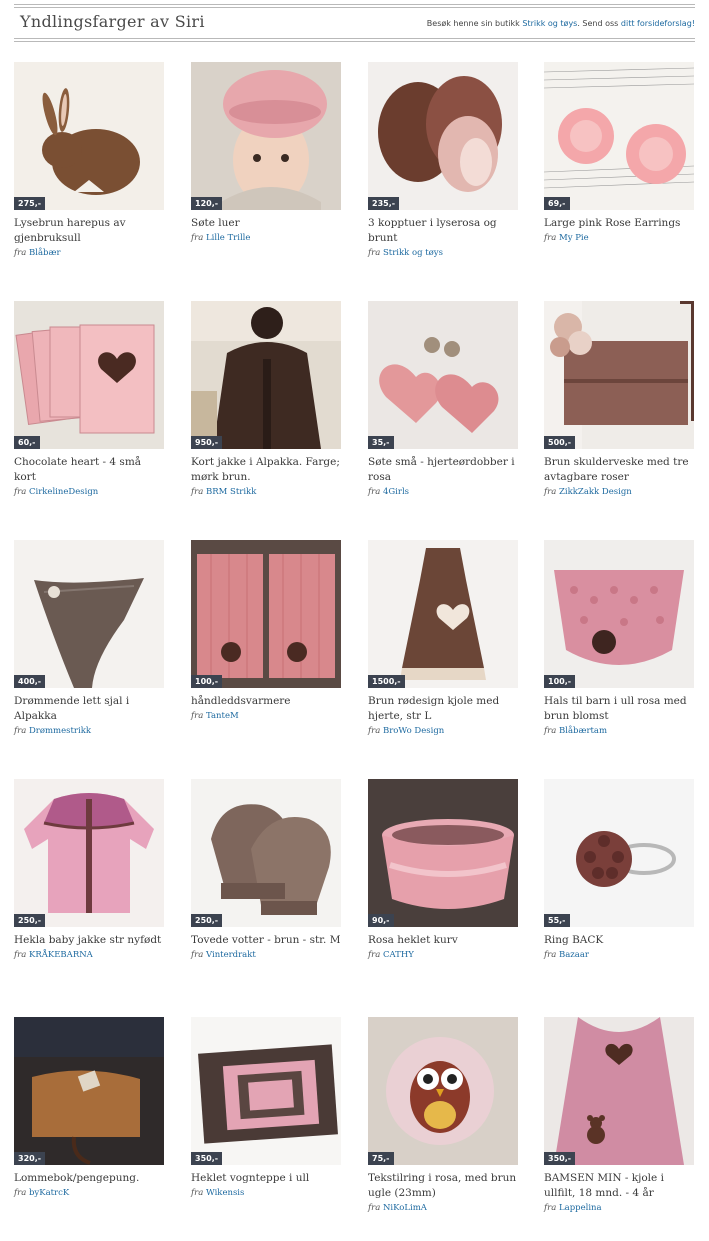 This screenshot has width=709, height=1241. What do you see at coordinates (443, 853) in the screenshot?
I see `product-image: 90,-` at bounding box center [443, 853].